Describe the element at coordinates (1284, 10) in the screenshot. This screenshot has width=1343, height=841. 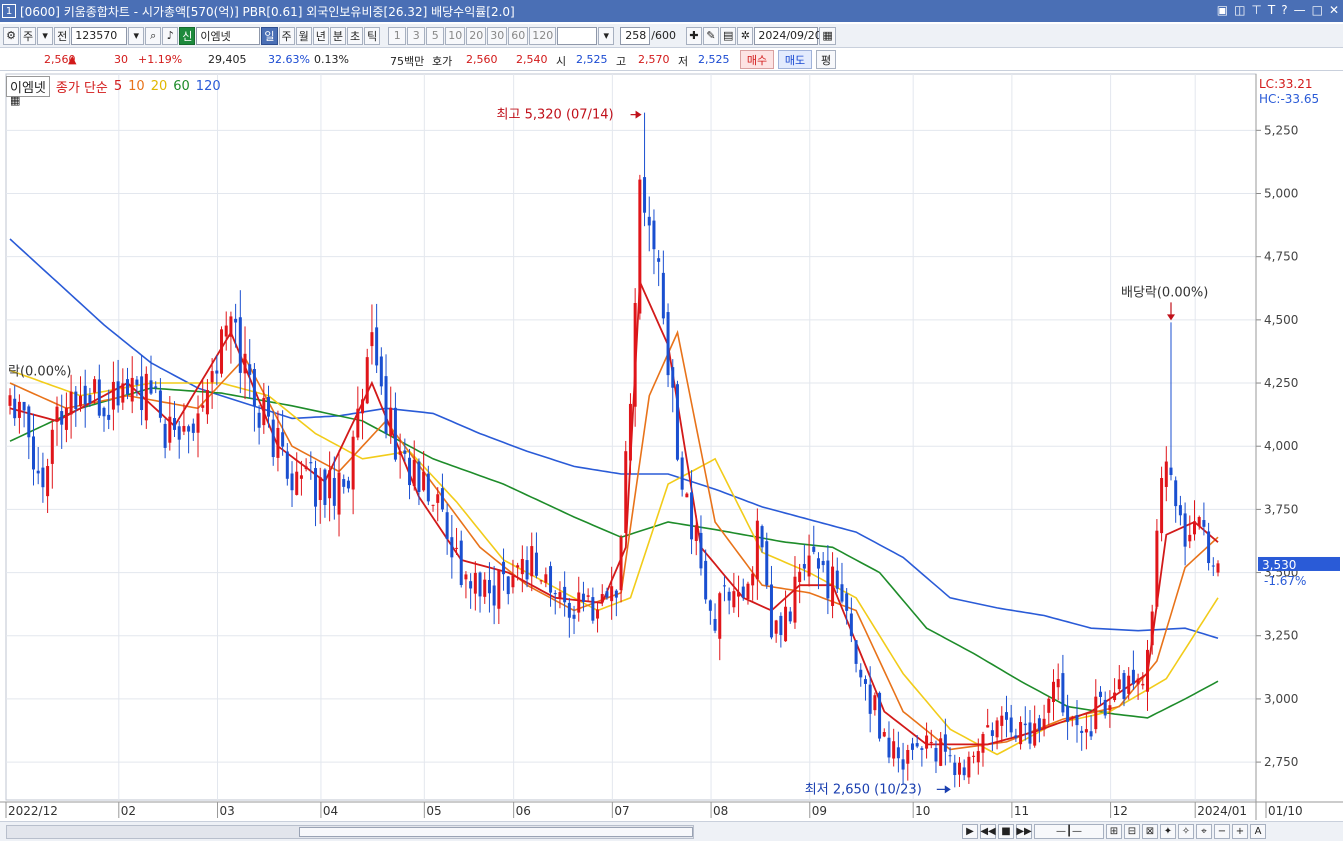
I see `help-icon: ?` at that location.